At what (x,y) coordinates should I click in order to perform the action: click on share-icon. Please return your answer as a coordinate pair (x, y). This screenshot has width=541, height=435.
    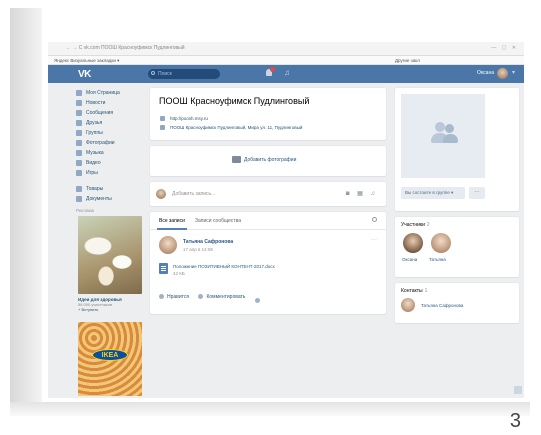
    Looking at the image, I should click on (257, 300).